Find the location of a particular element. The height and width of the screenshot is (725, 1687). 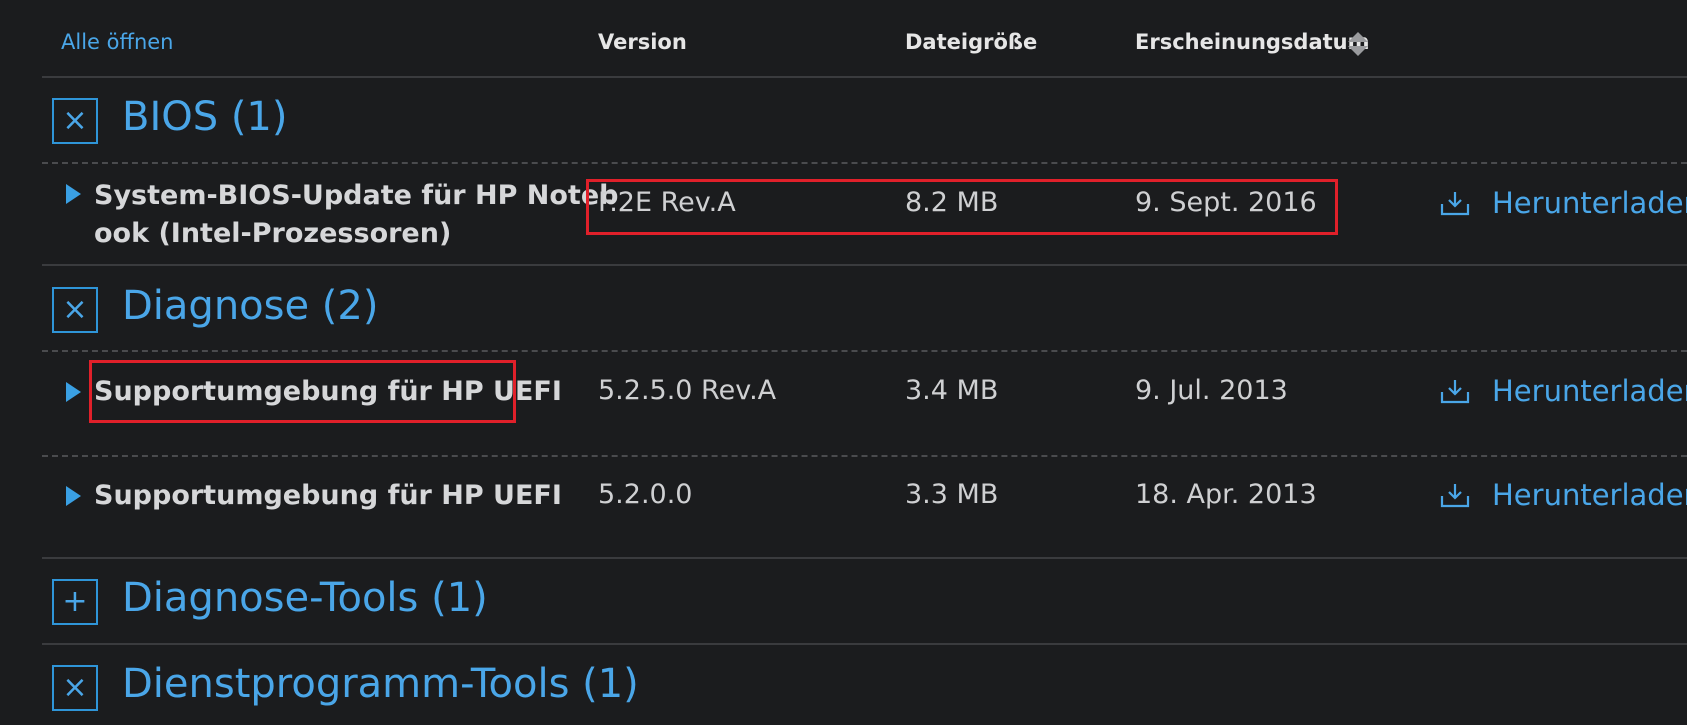

collapse-diagnose-button: × is located at coordinates (75, 310).